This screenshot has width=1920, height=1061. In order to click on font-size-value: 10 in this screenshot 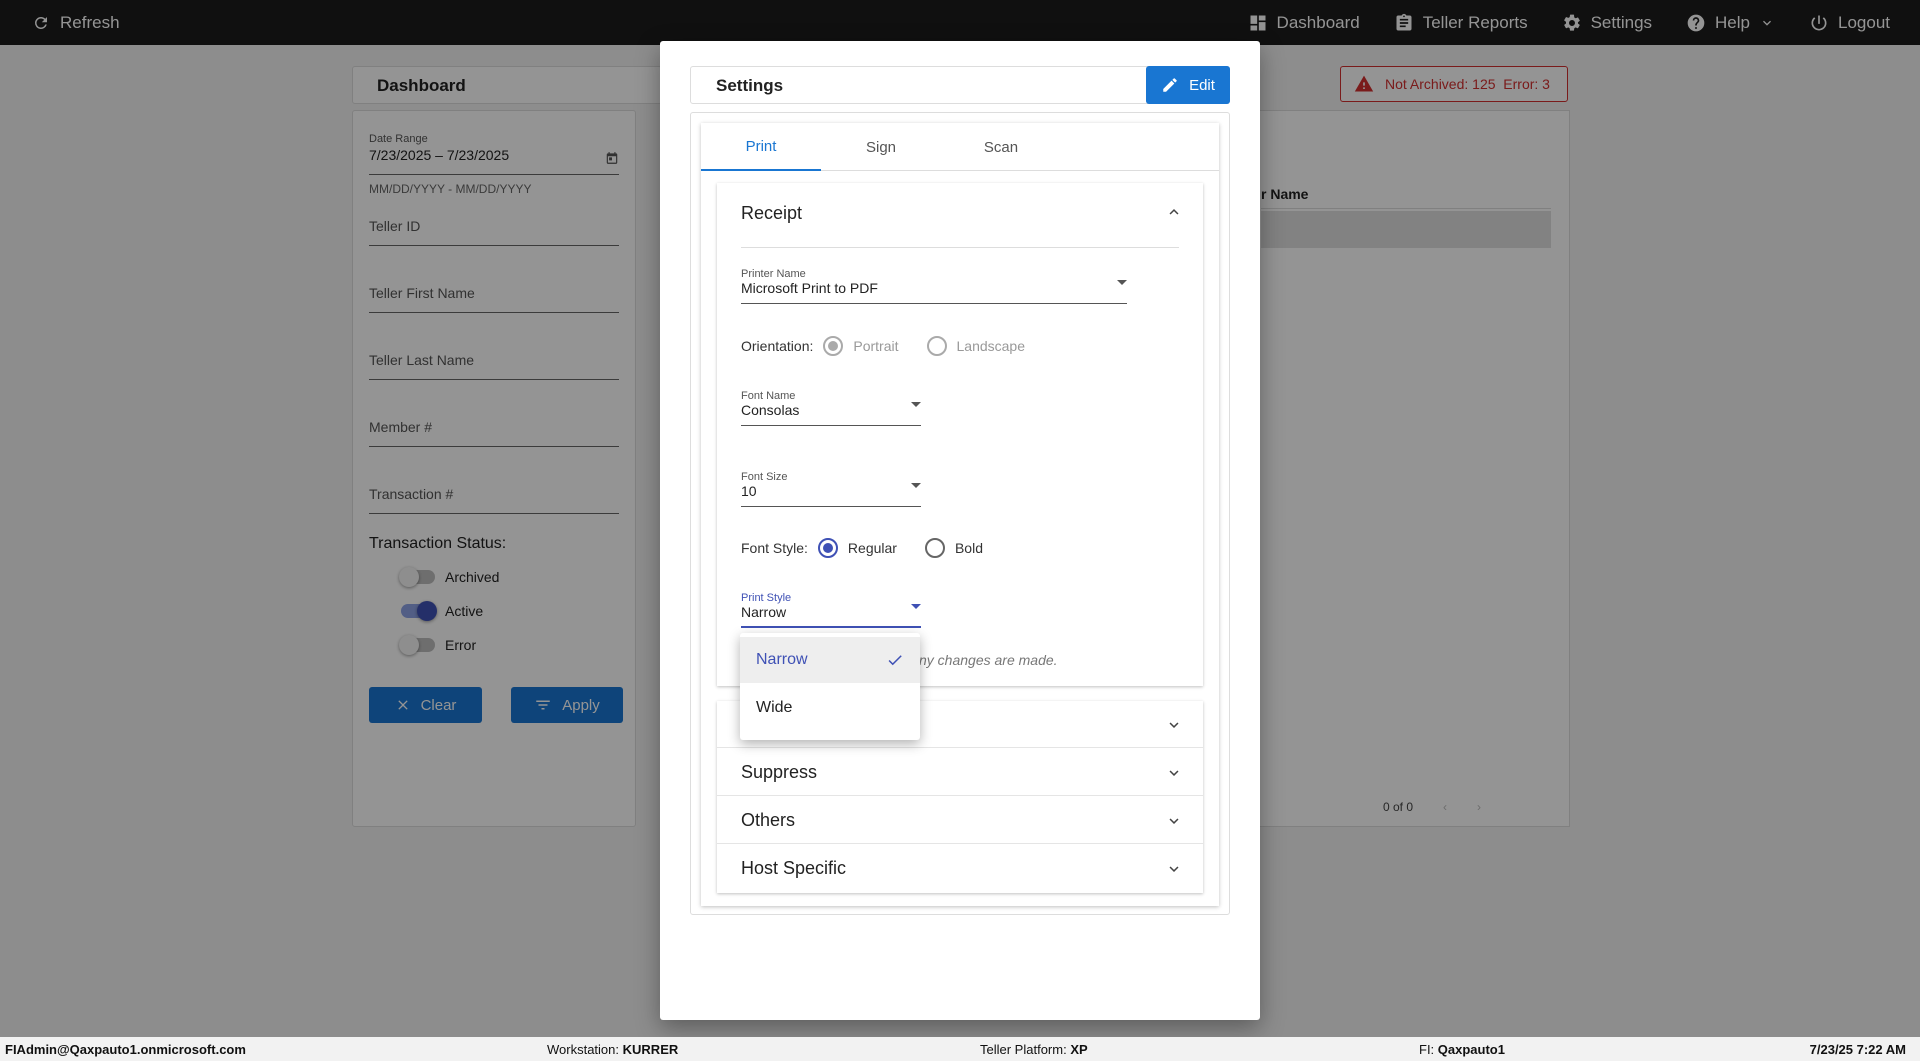, I will do `click(749, 491)`.